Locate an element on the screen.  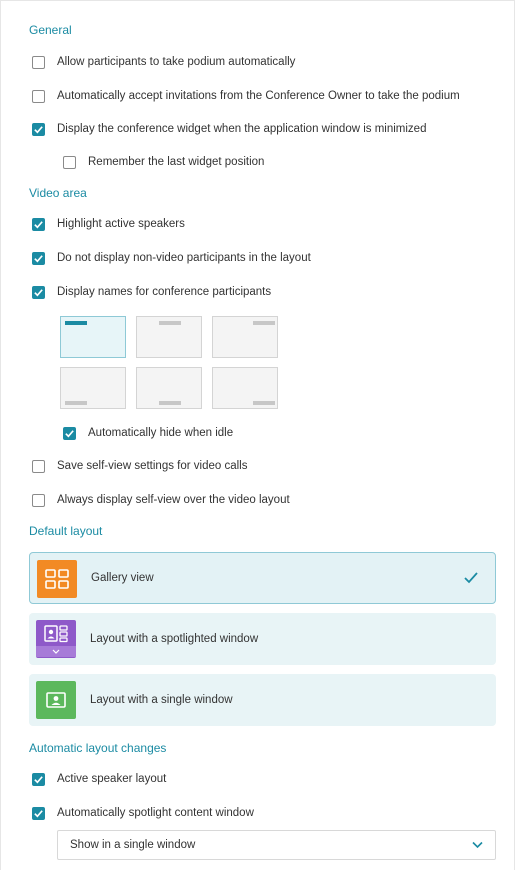
layout-label: Layout with a single window is located at coordinates (161, 700).